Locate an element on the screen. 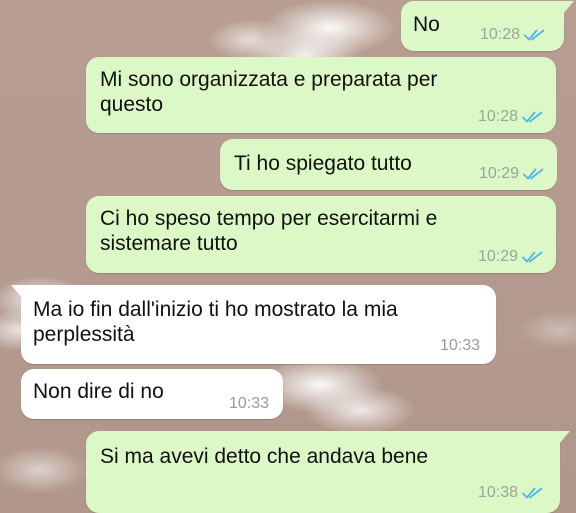  message-bubble-outgoing: No 10:28 is located at coordinates (487, 26).